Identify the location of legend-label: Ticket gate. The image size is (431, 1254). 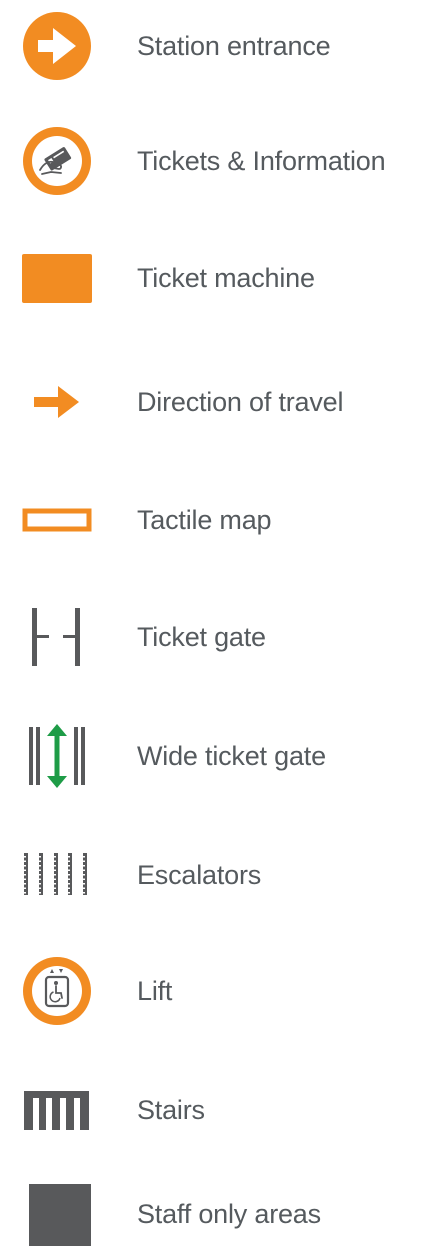
(201, 637).